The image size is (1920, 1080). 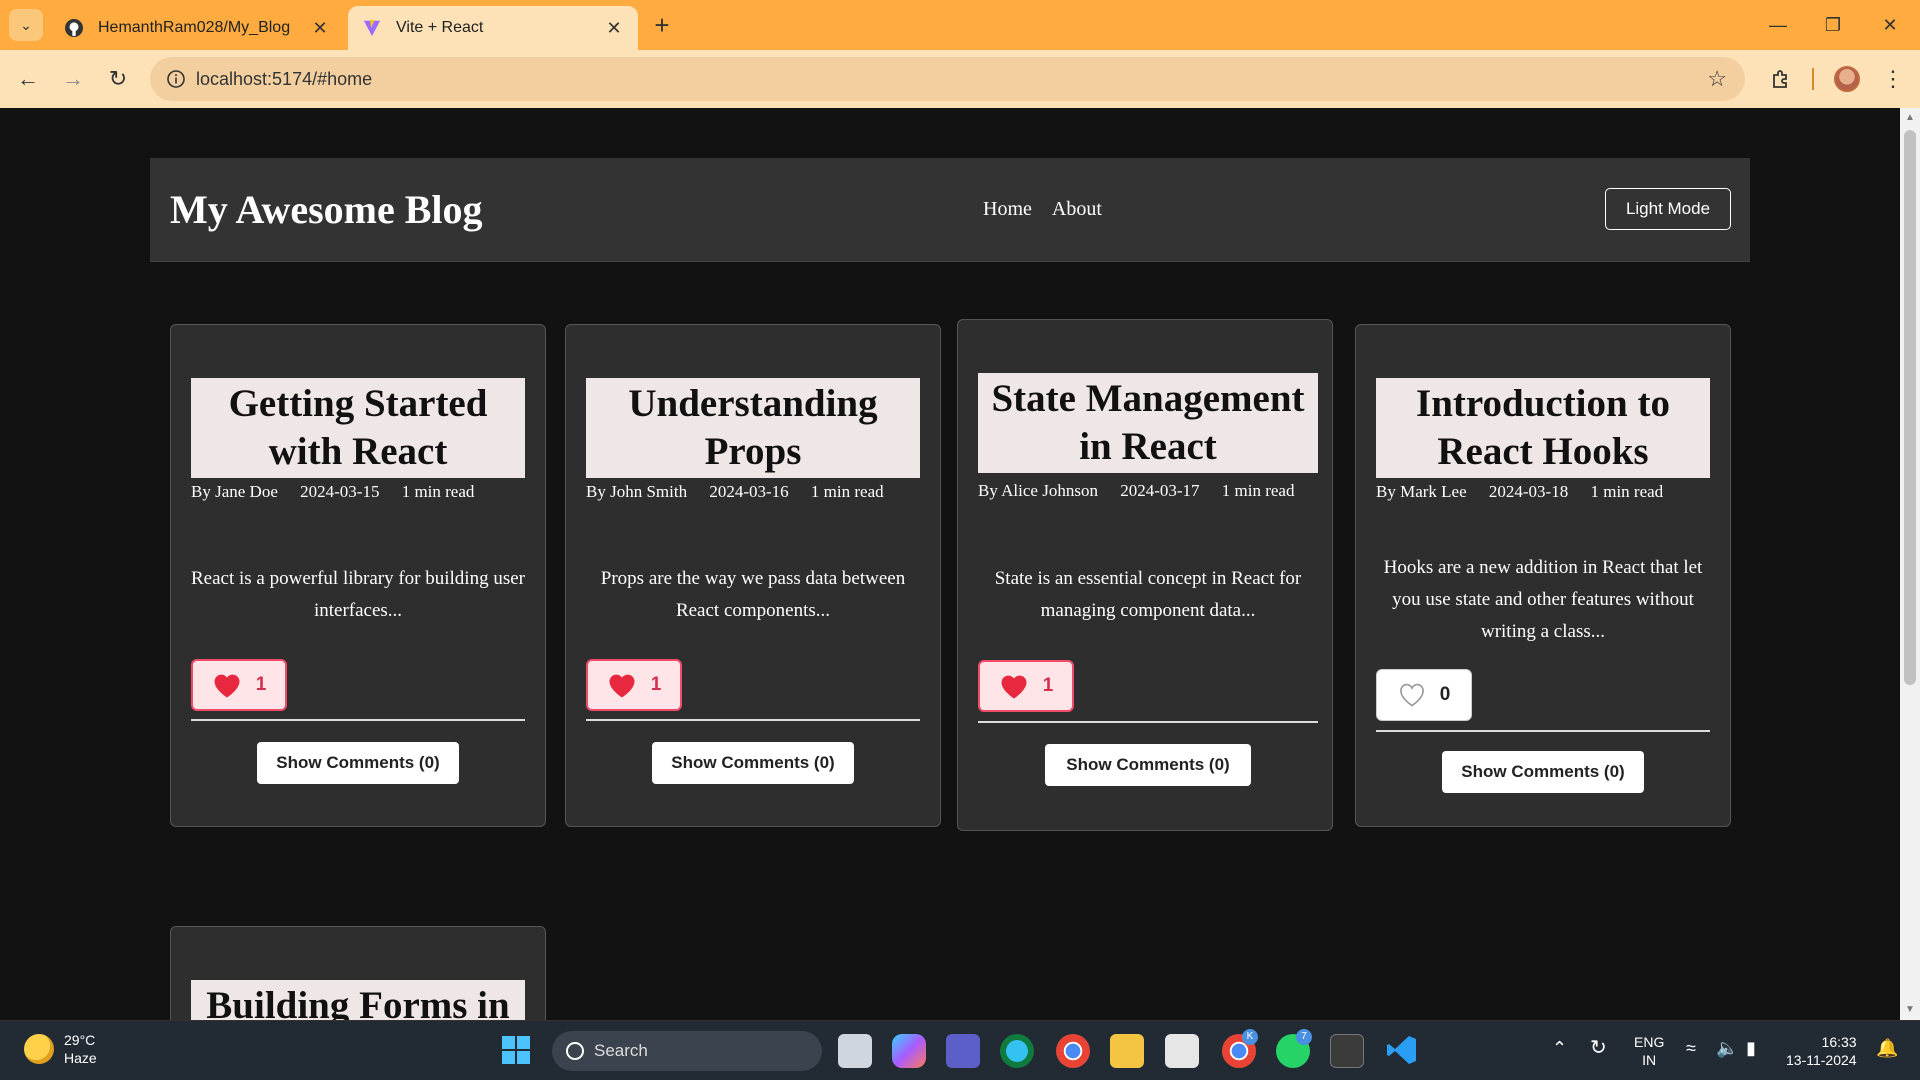 I want to click on nav-about-link: About, so click(x=1077, y=209).